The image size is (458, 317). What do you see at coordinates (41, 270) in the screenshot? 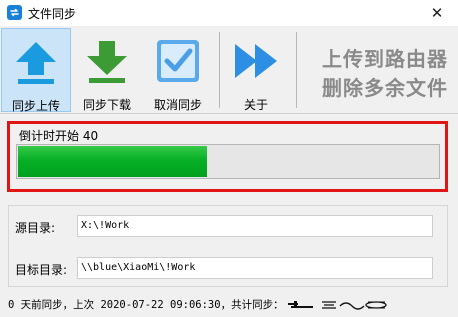
I see `target-dir-label: 目标目录:` at bounding box center [41, 270].